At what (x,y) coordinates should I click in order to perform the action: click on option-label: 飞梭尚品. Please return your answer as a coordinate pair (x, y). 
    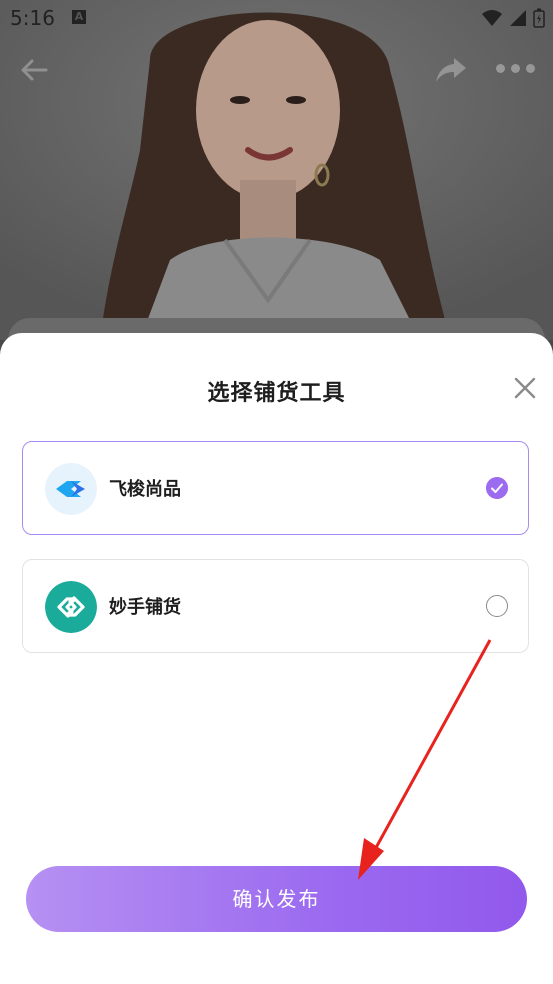
    Looking at the image, I should click on (145, 489).